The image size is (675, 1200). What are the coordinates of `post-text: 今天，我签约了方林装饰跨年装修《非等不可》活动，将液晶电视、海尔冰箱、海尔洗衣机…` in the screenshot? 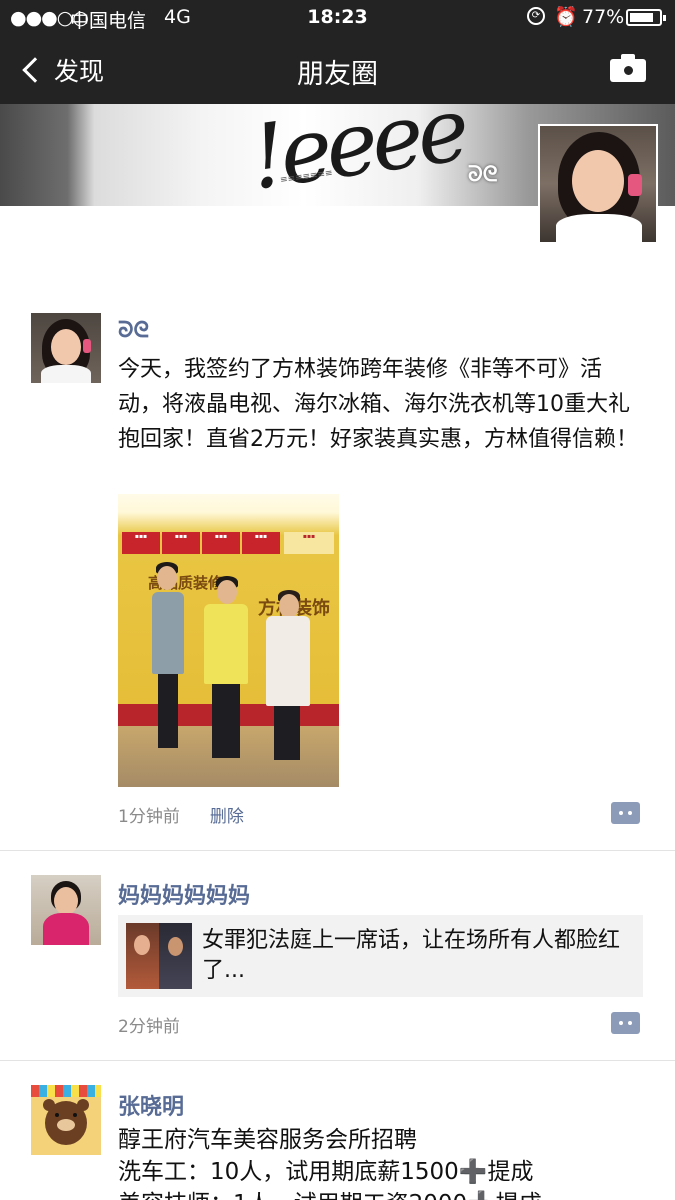 It's located at (378, 404).